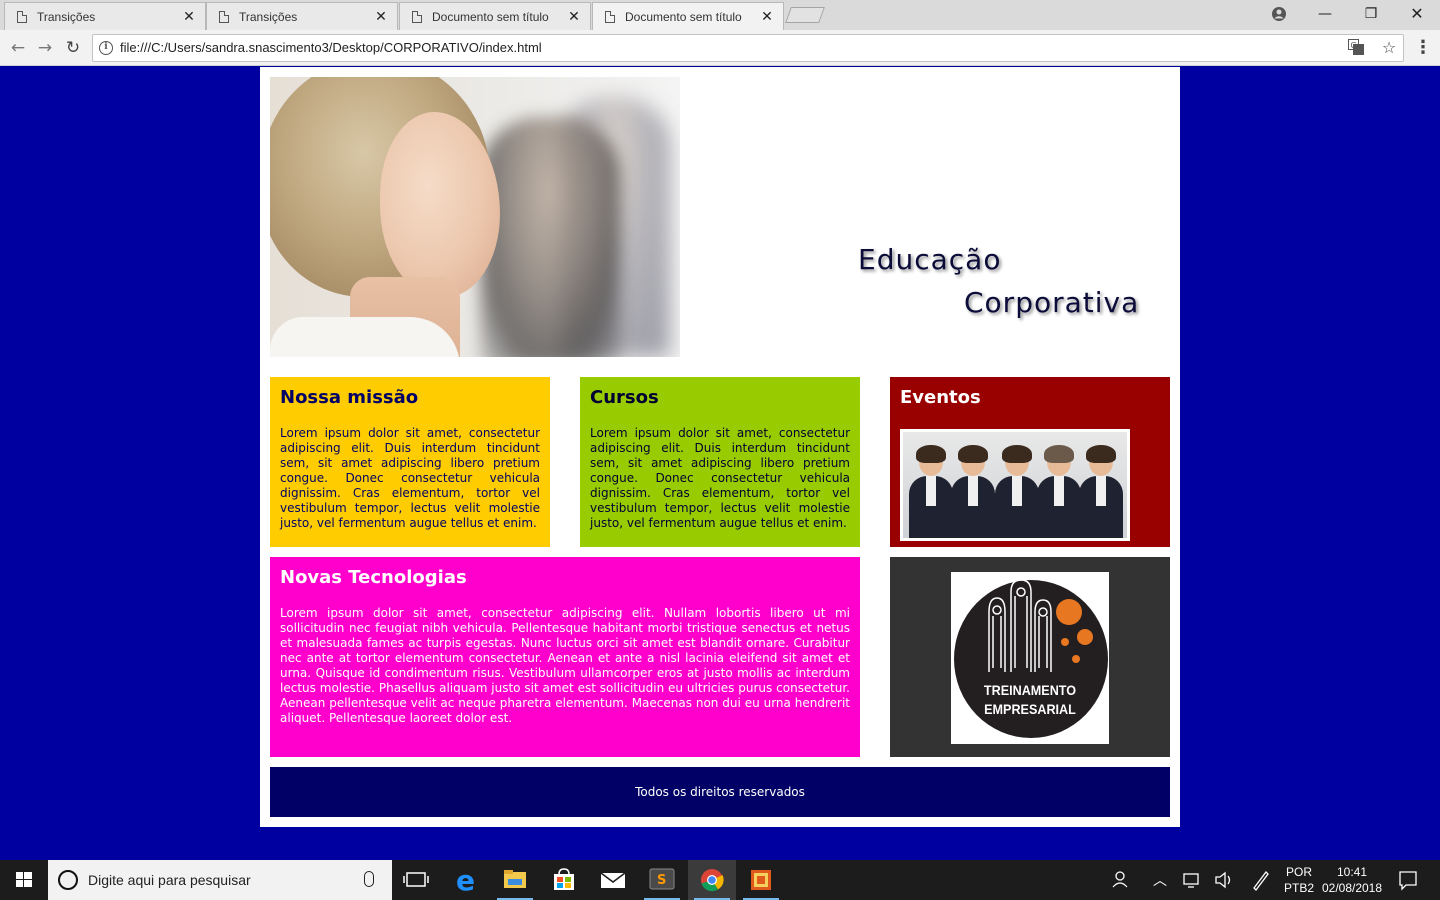 The width and height of the screenshot is (1440, 900). I want to click on training-box: TREINAMENTO EMPRESARIAL, so click(1030, 657).